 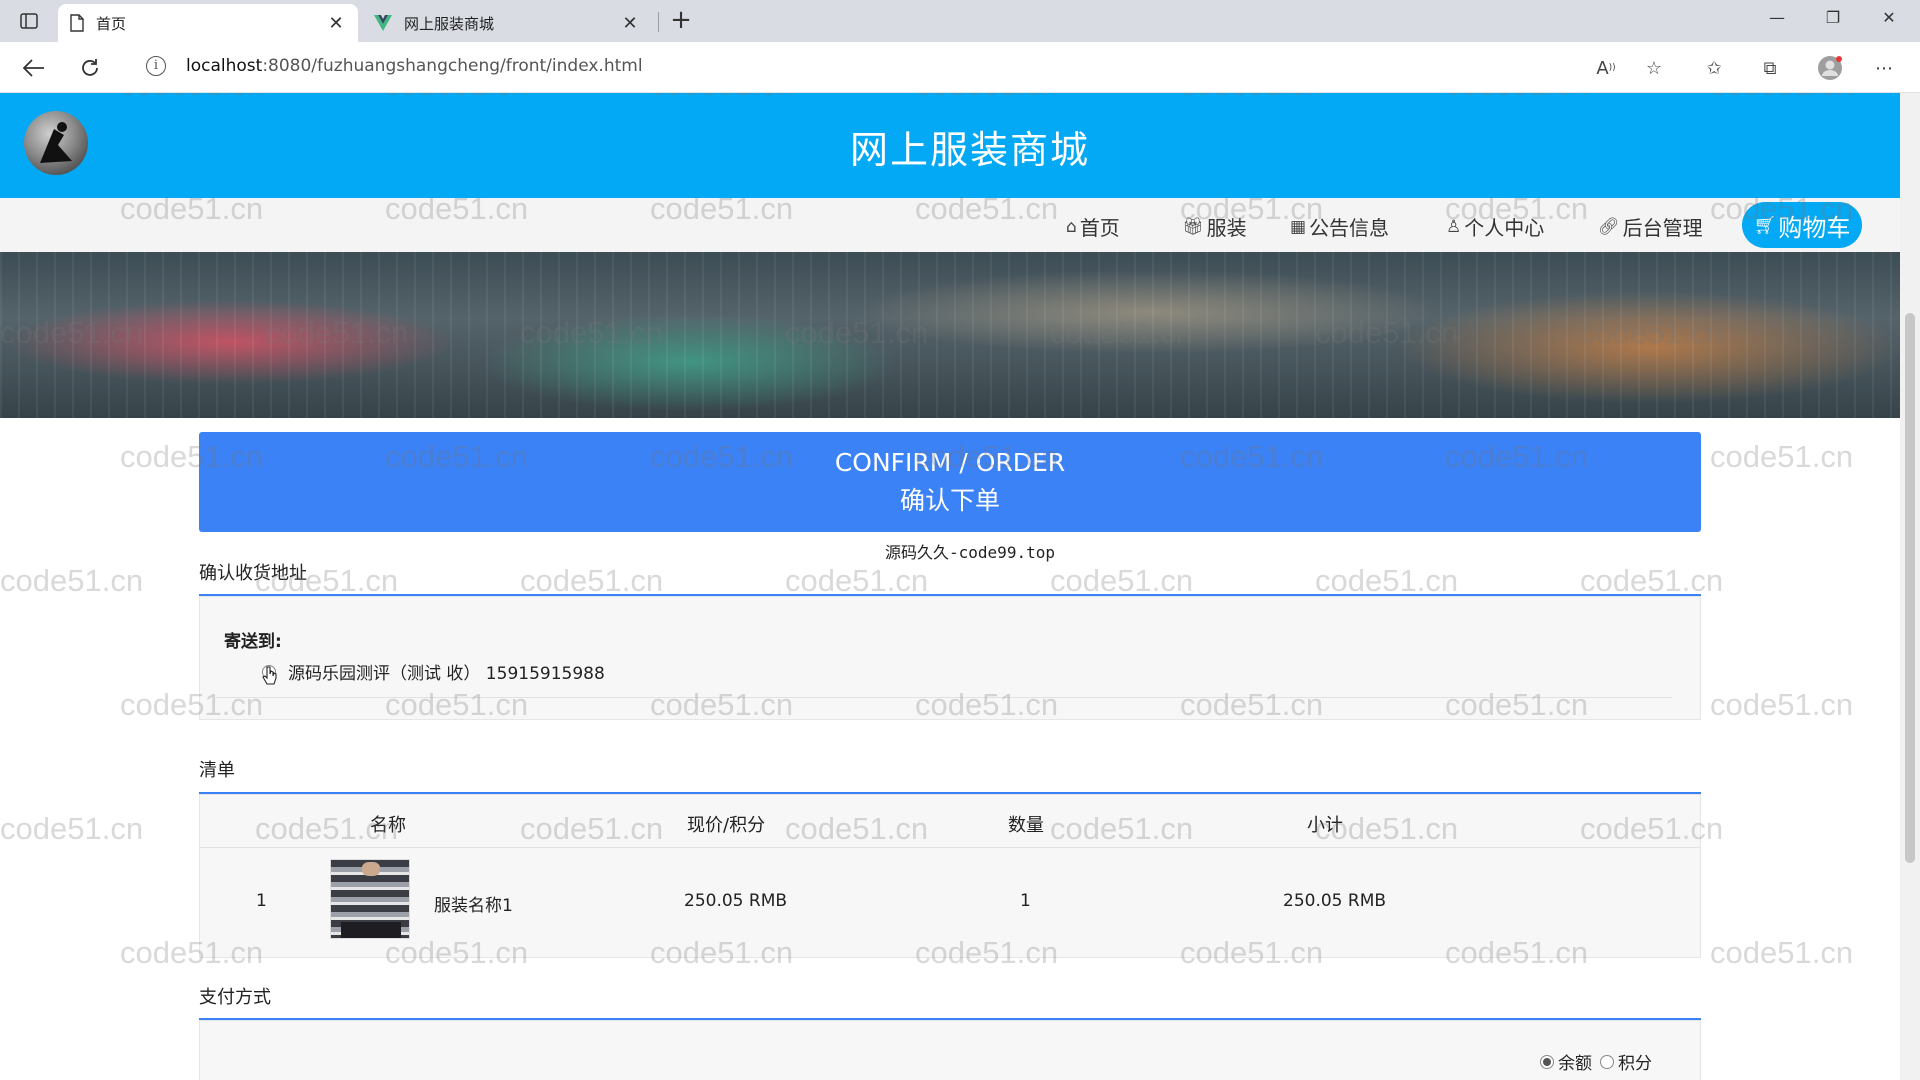 What do you see at coordinates (1025, 901) in the screenshot?
I see `product-quantity: 1` at bounding box center [1025, 901].